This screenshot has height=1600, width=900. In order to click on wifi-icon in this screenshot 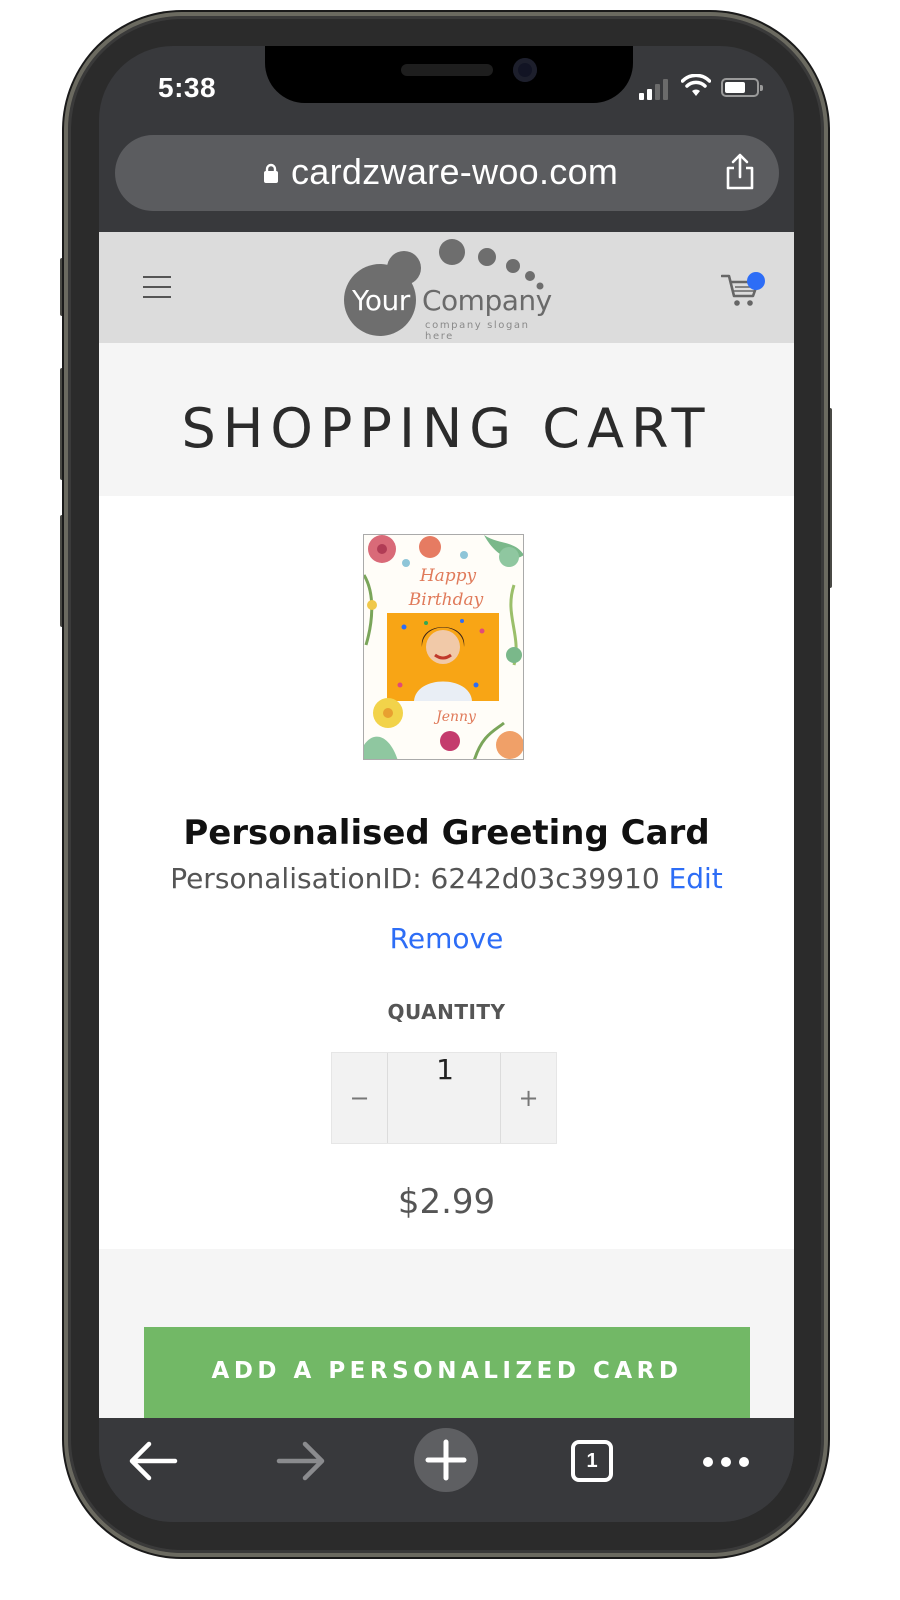, I will do `click(696, 85)`.